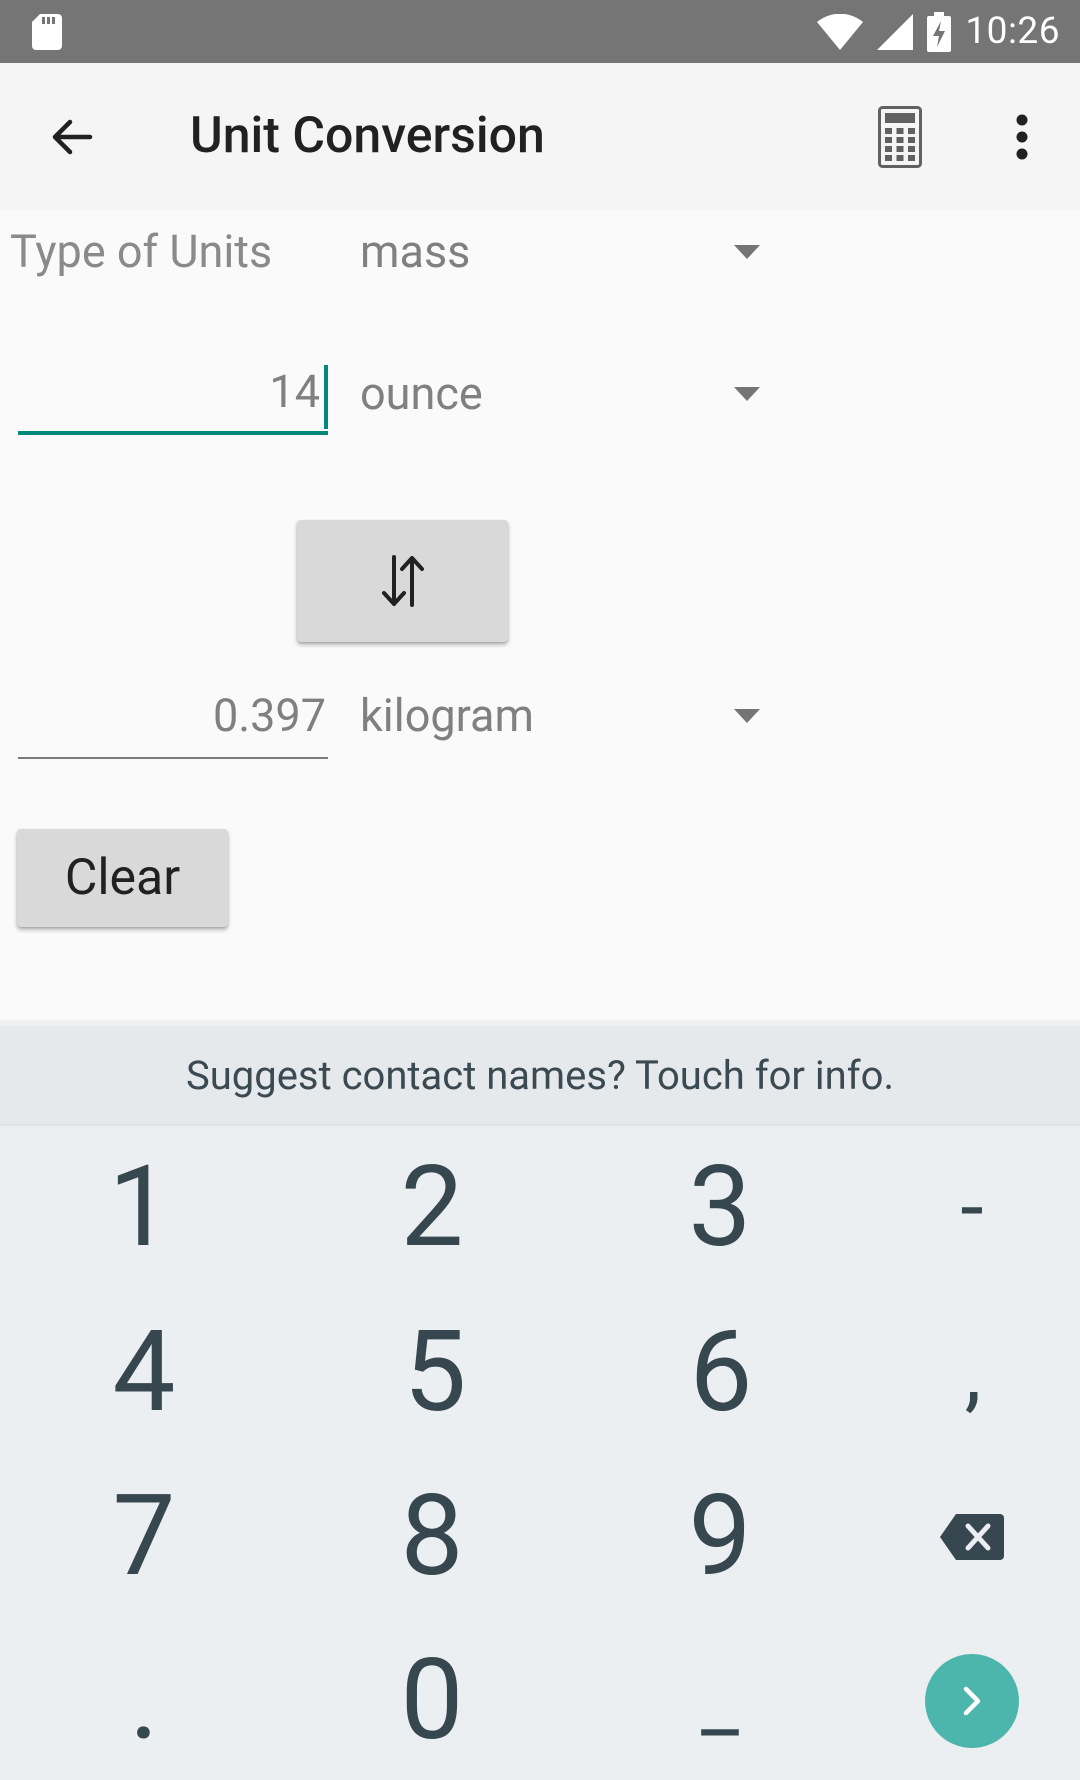 The height and width of the screenshot is (1780, 1080). Describe the element at coordinates (432, 1537) in the screenshot. I see `key-8: 8` at that location.